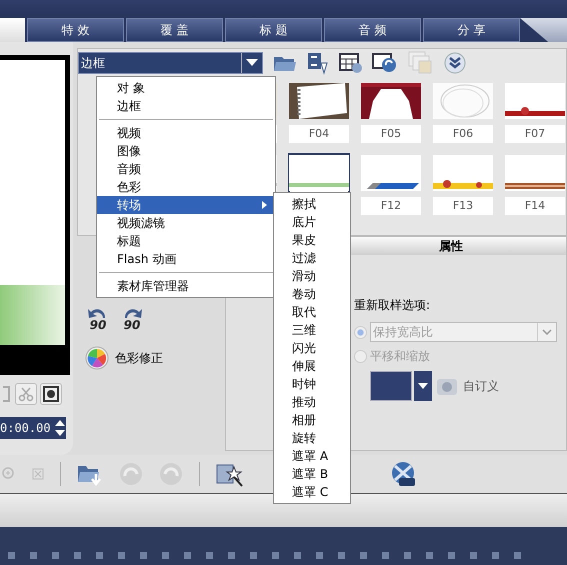 Image resolution: width=567 pixels, height=565 pixels. I want to click on thumbnail: F14, so click(535, 185).